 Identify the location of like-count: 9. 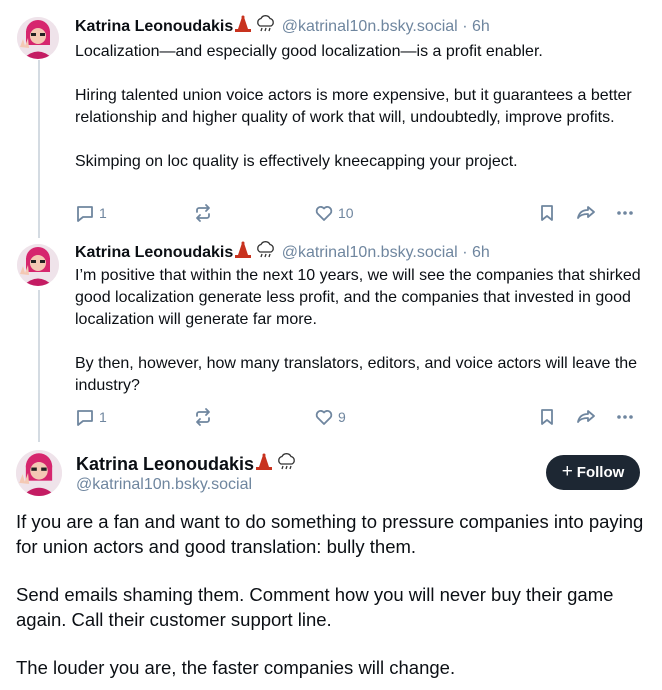
(342, 417).